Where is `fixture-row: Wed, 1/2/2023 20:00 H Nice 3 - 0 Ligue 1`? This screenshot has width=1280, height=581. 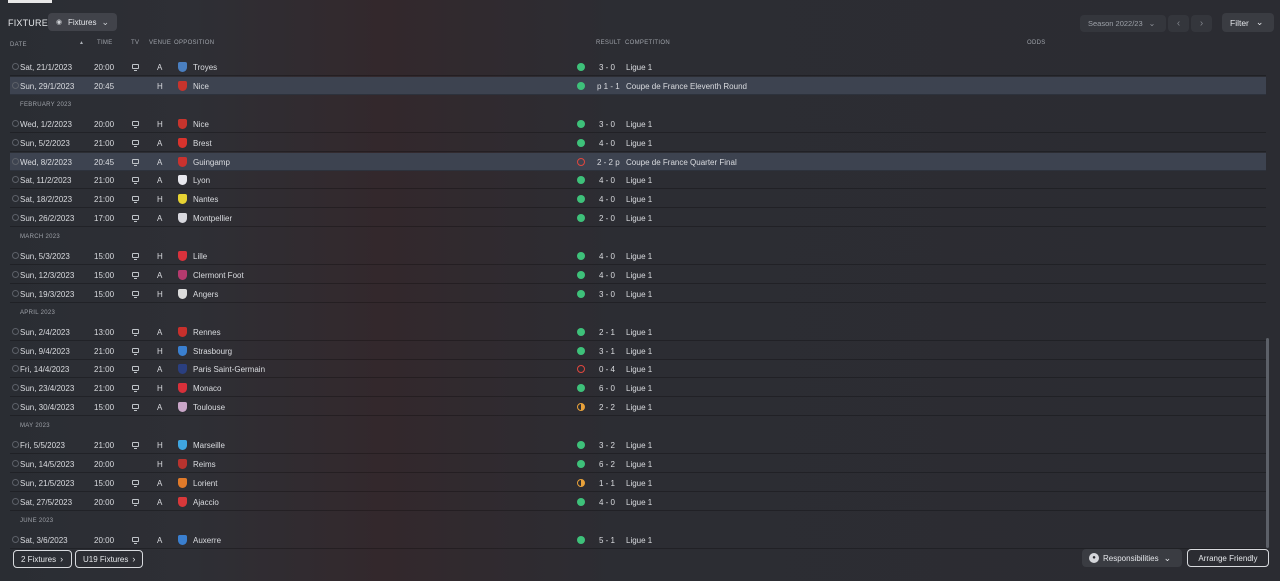 fixture-row: Wed, 1/2/2023 20:00 H Nice 3 - 0 Ligue 1 is located at coordinates (638, 124).